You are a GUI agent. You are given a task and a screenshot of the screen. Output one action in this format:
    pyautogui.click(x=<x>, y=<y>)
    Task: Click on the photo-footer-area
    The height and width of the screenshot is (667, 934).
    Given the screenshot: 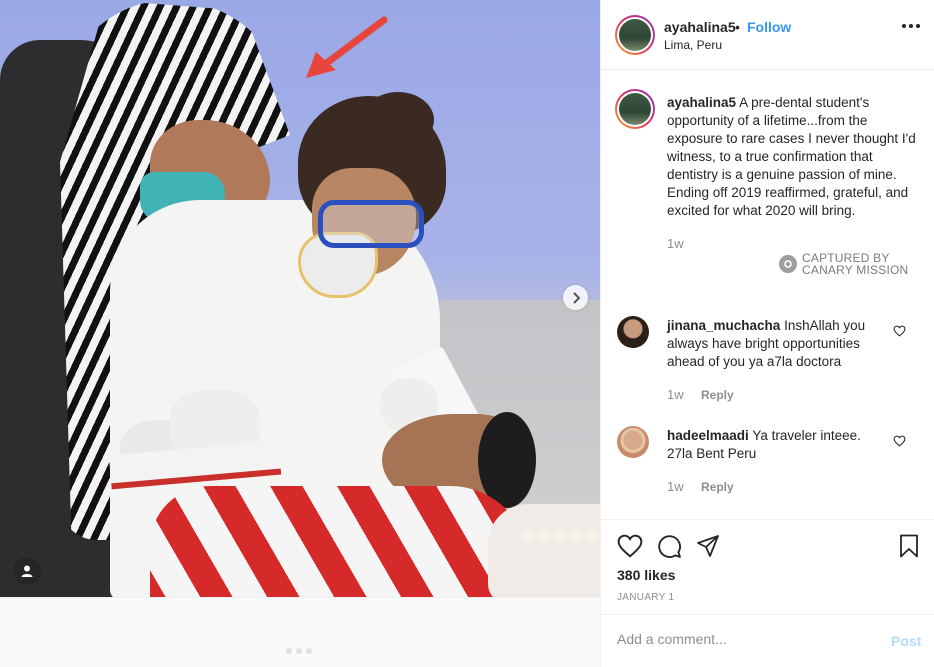 What is the action you would take?
    pyautogui.click(x=300, y=632)
    